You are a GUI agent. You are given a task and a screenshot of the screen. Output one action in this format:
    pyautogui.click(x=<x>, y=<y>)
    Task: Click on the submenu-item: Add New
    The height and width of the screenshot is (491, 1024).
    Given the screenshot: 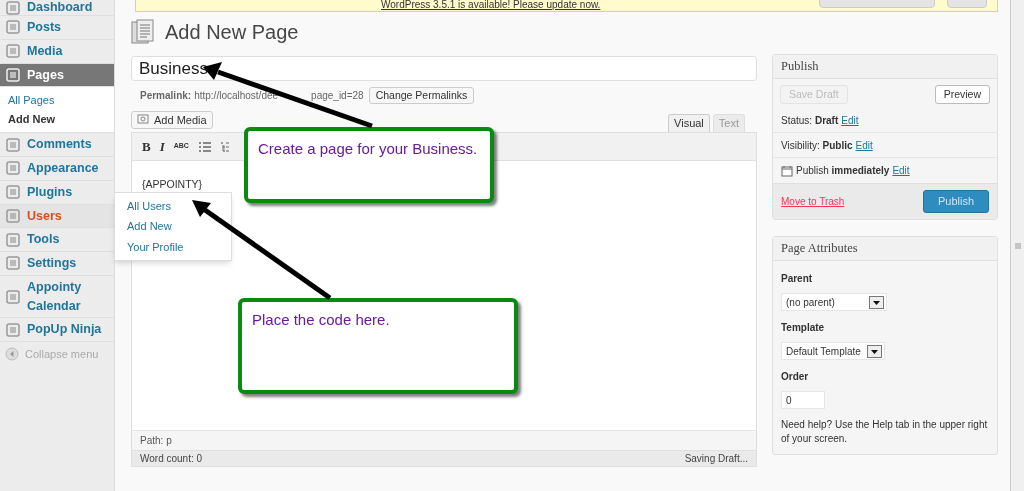 What is the action you would take?
    pyautogui.click(x=57, y=119)
    